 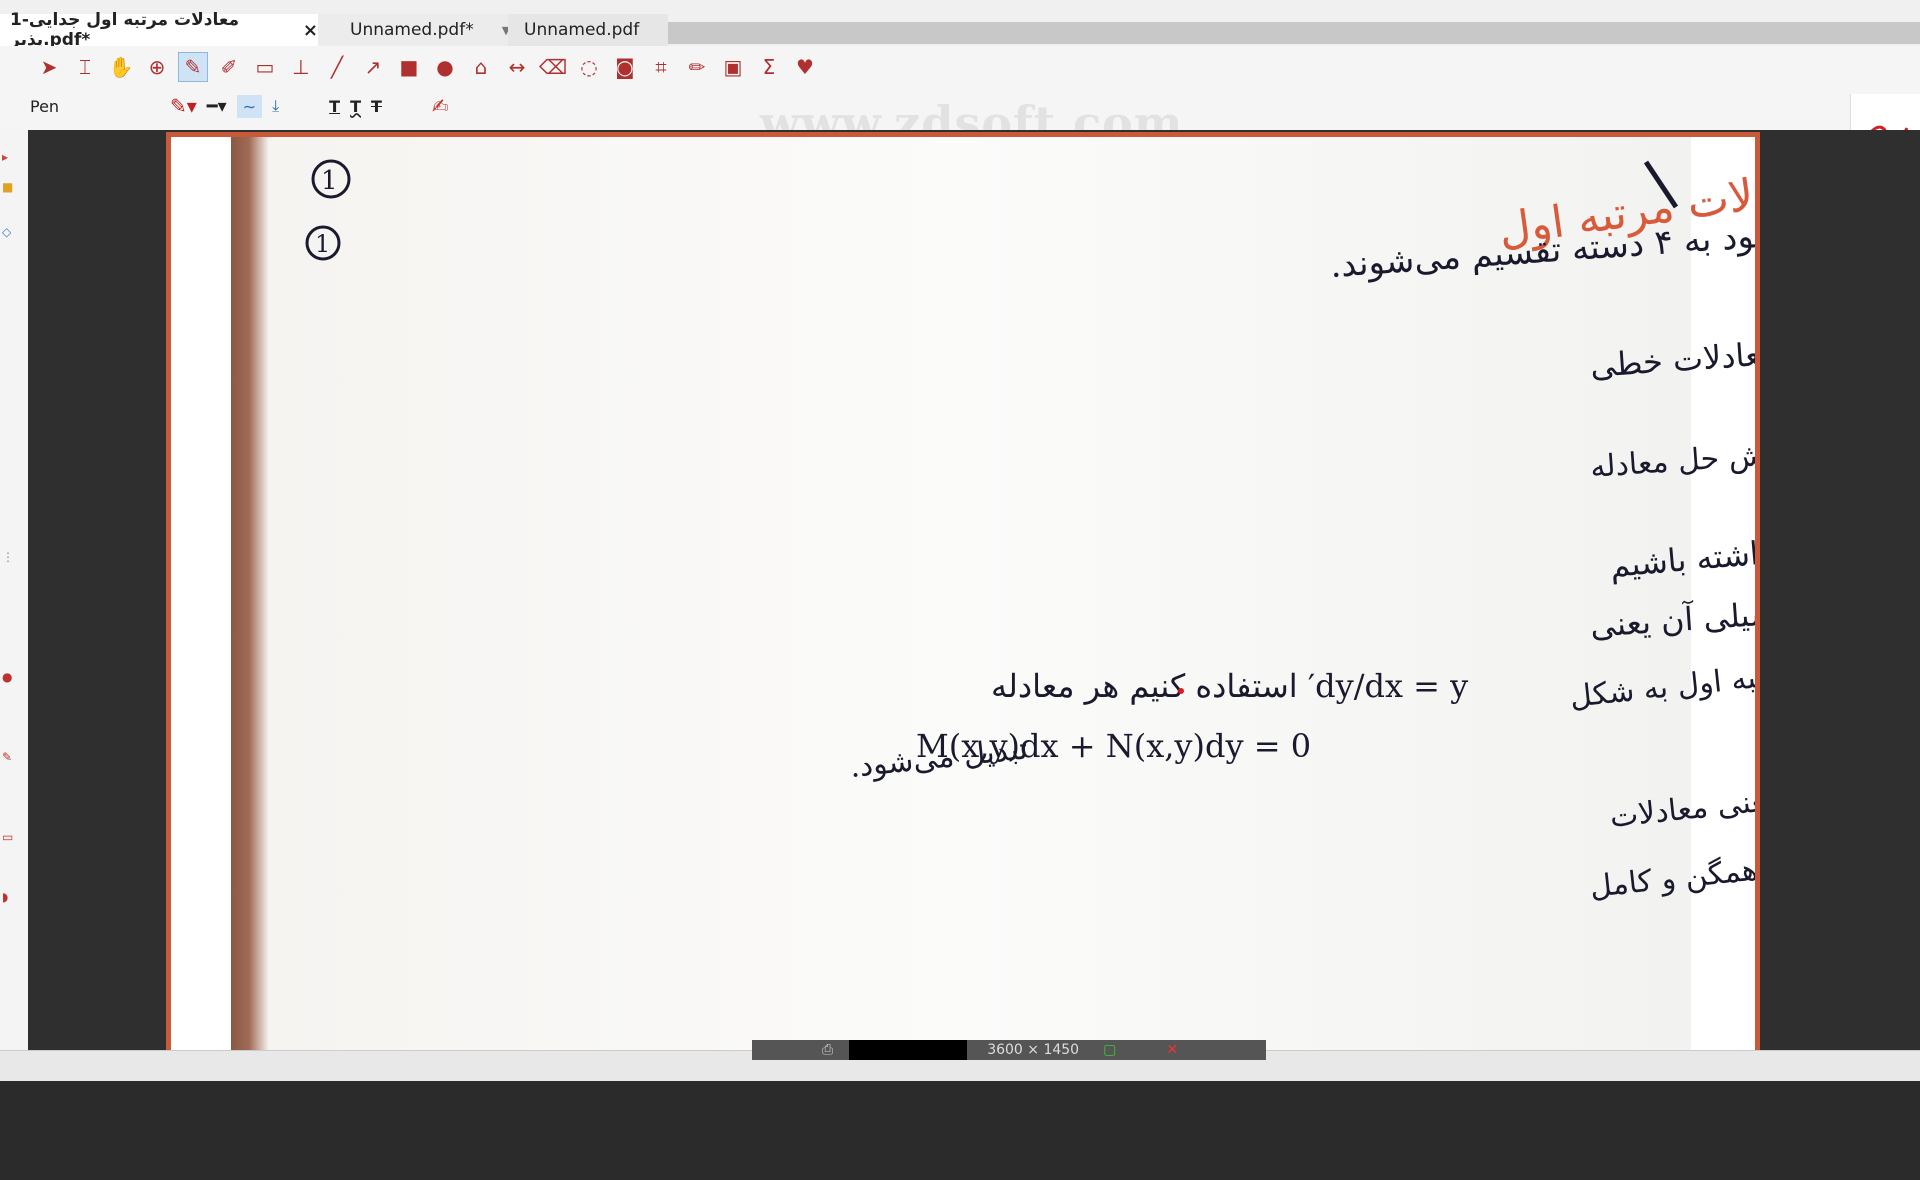 I want to click on splitter-handle-icon: ⋮, so click(x=9, y=557).